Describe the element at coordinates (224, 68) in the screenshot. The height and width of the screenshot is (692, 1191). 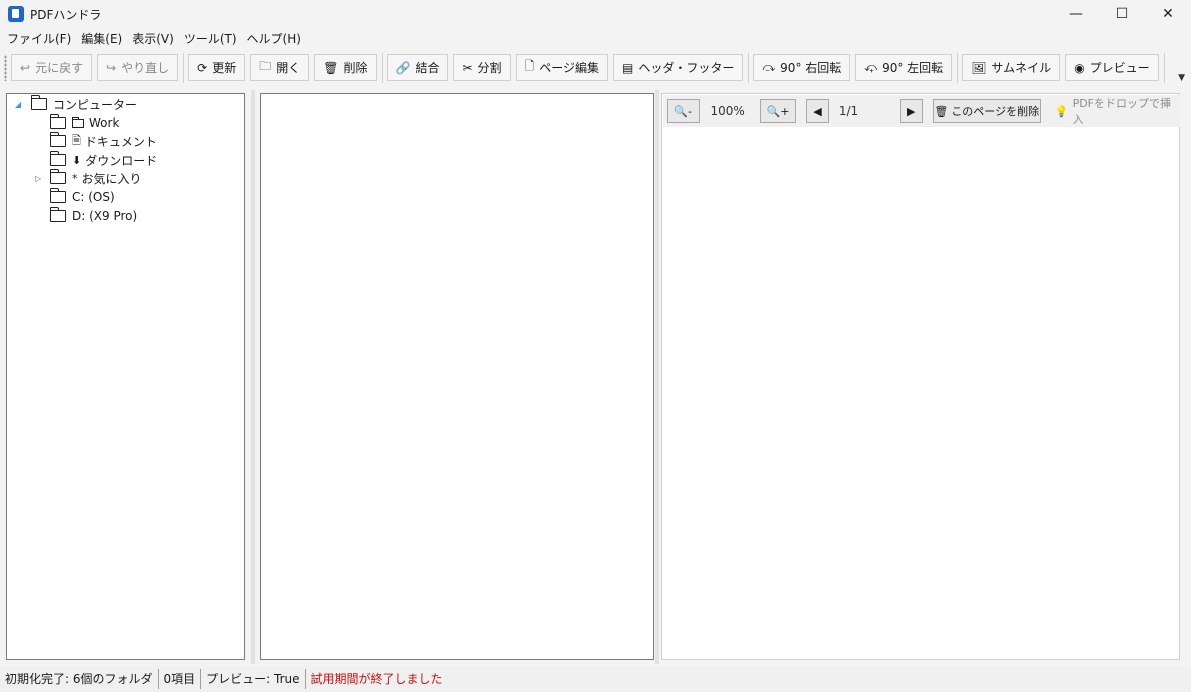
I see `refresh-label: 更新` at that location.